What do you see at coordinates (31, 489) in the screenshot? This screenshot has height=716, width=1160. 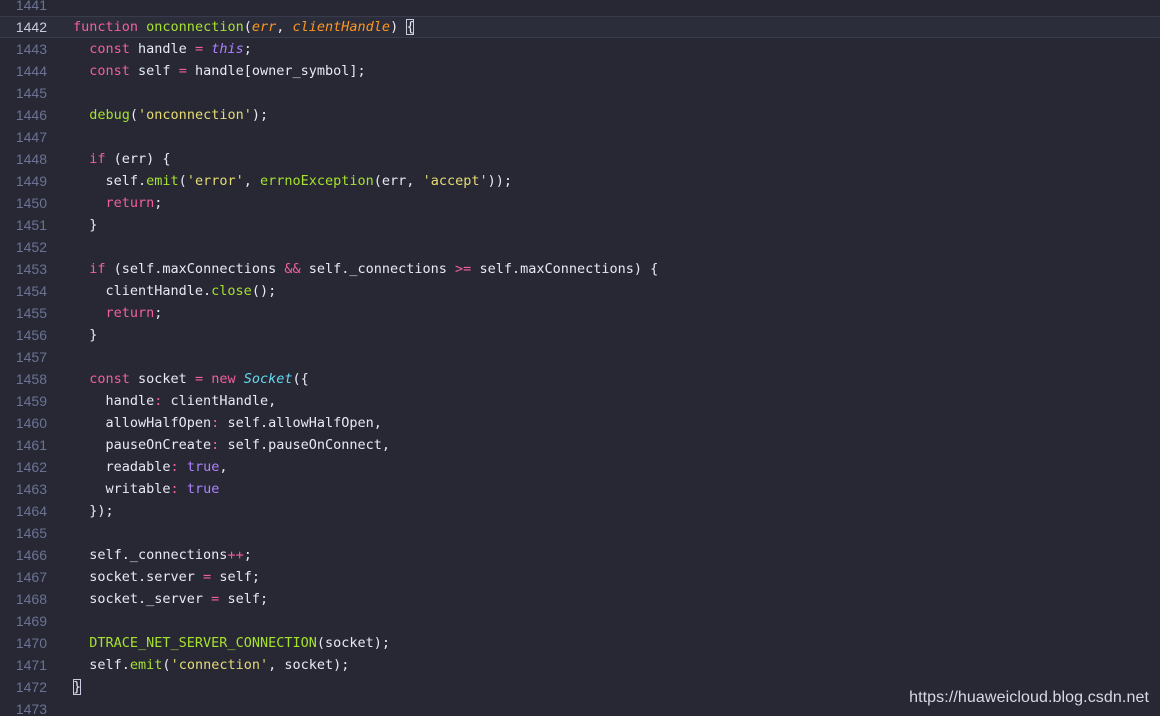 I see `line-number: 1463` at bounding box center [31, 489].